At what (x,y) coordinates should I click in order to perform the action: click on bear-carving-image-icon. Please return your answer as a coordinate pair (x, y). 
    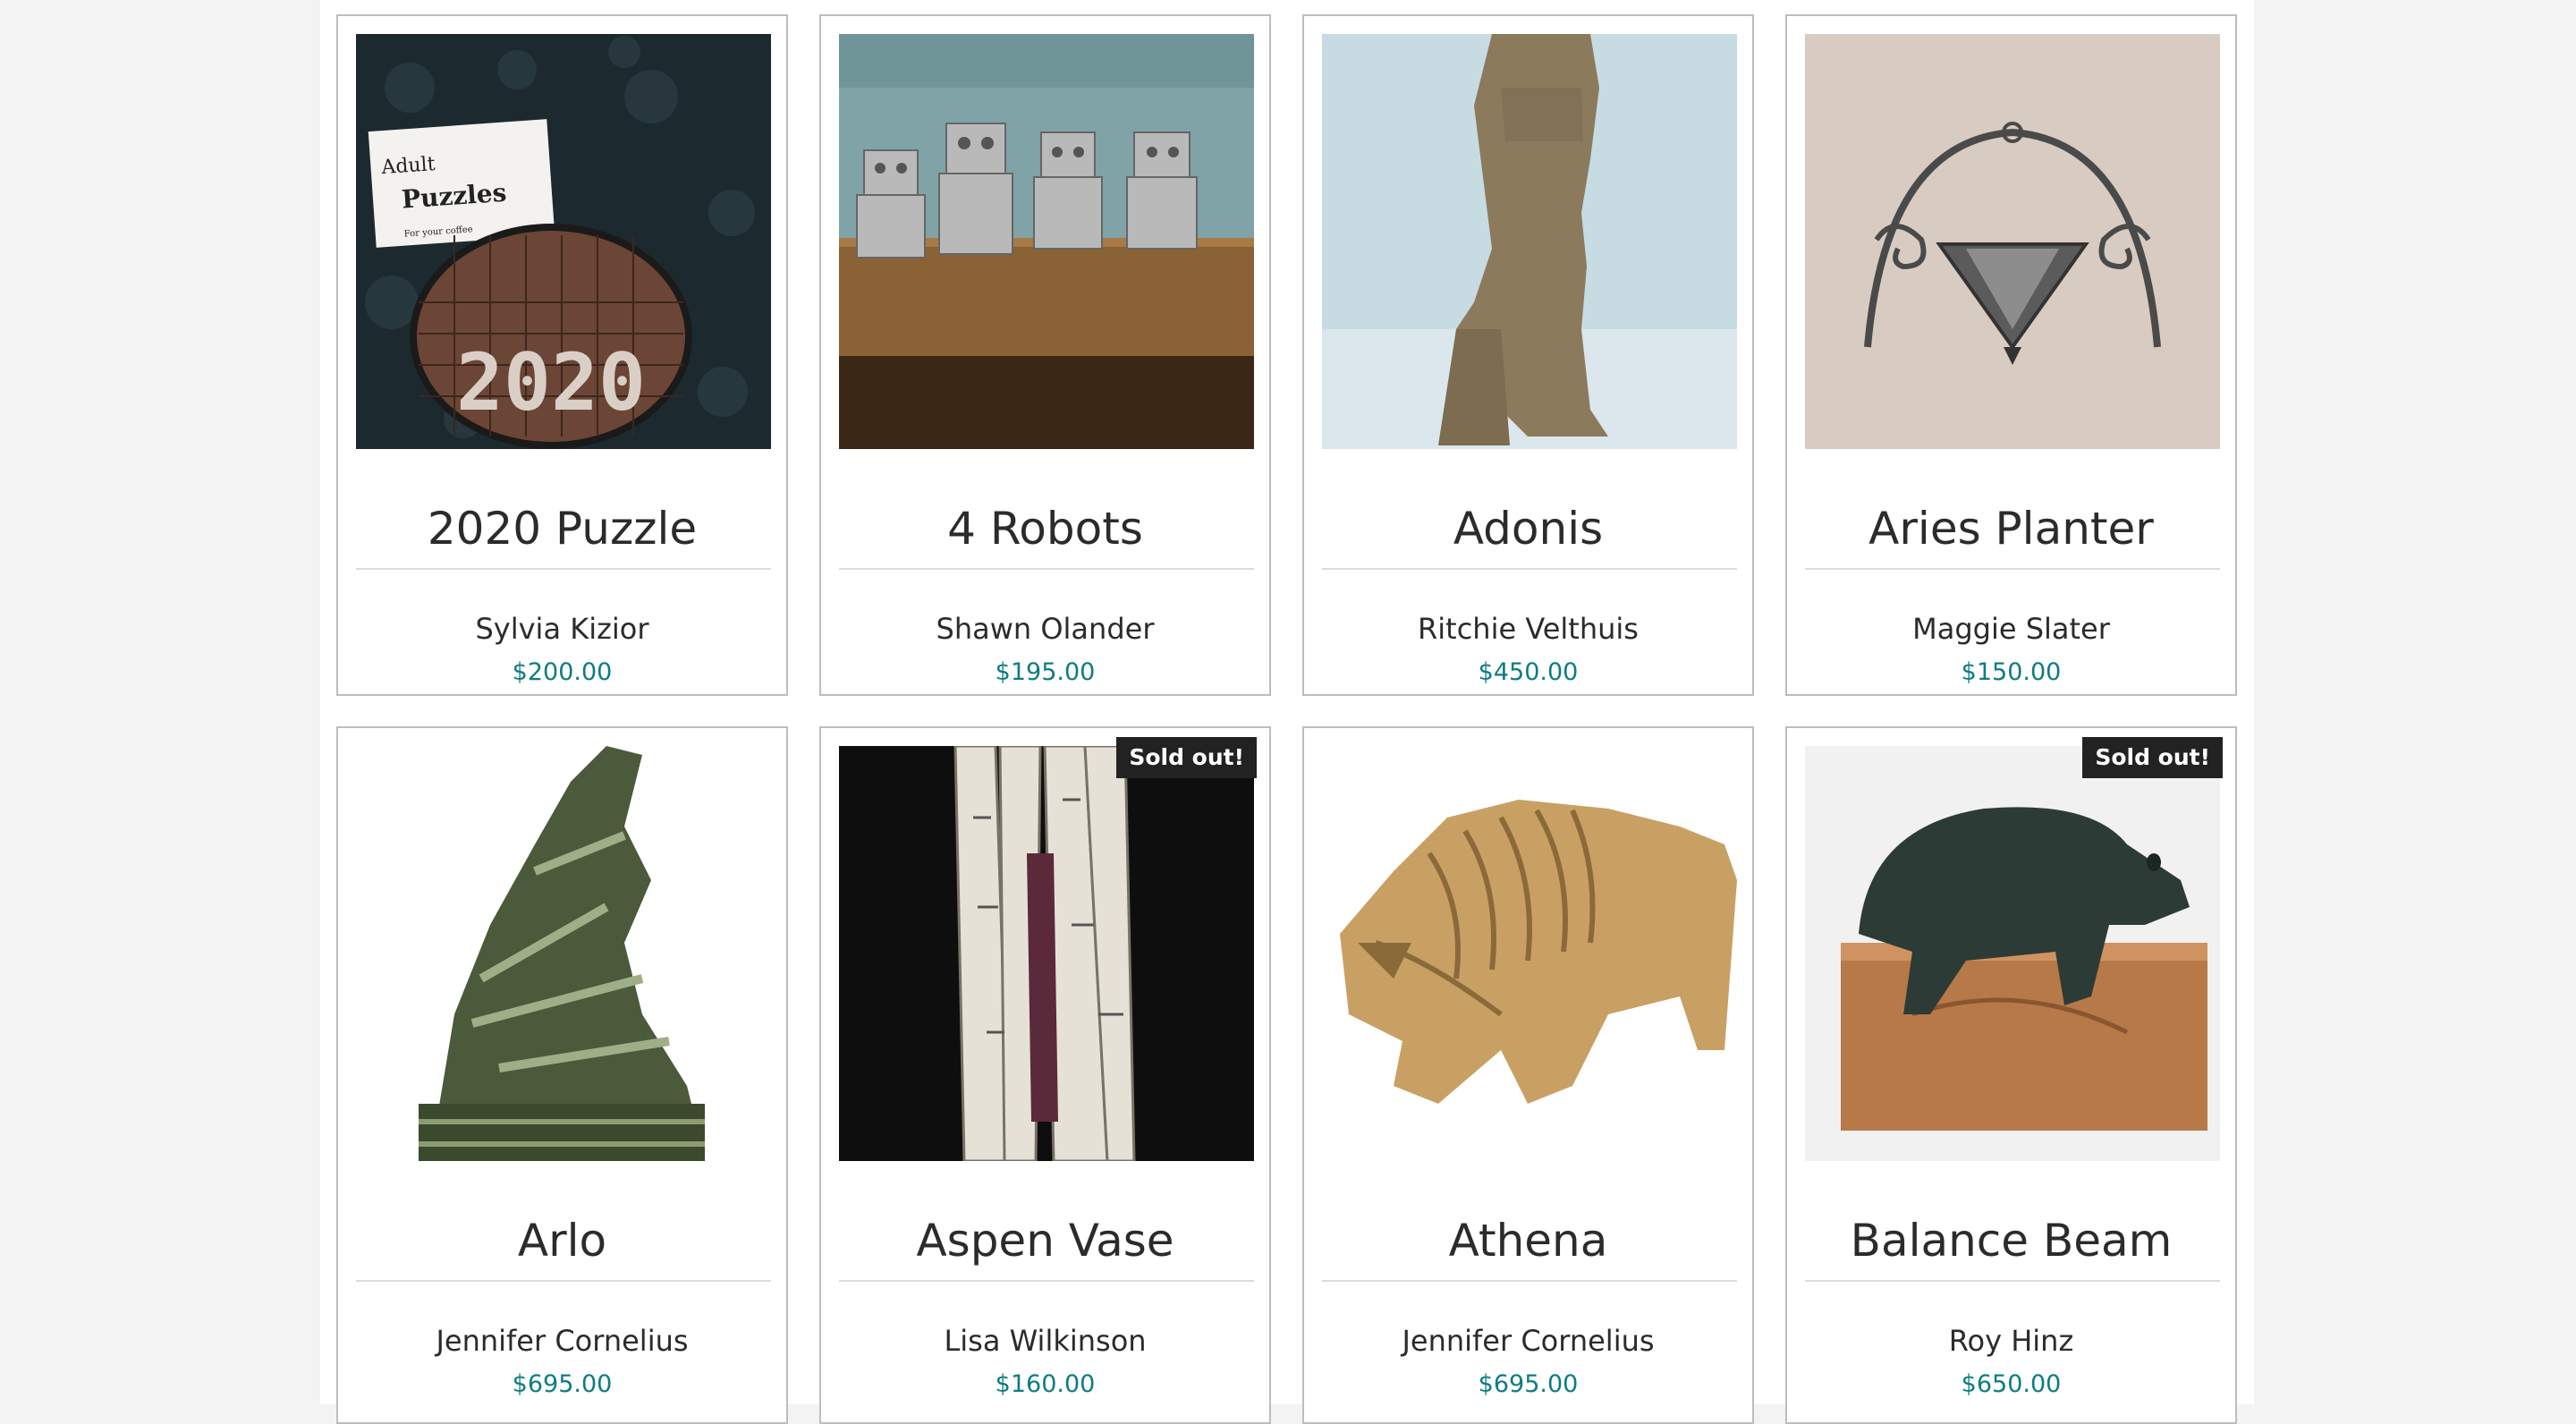
    Looking at the image, I should click on (2012, 953).